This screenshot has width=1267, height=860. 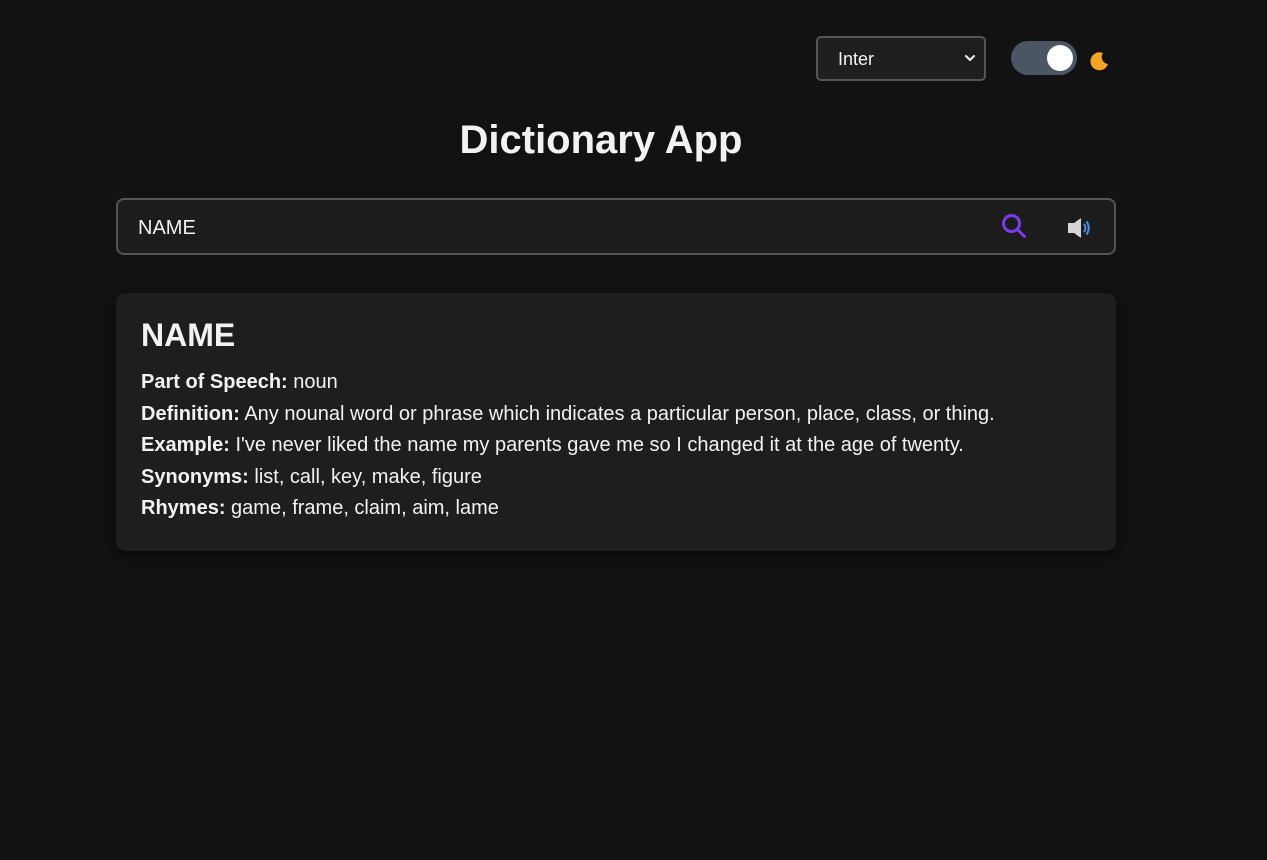 I want to click on font-select-value: Inter, so click(x=856, y=59).